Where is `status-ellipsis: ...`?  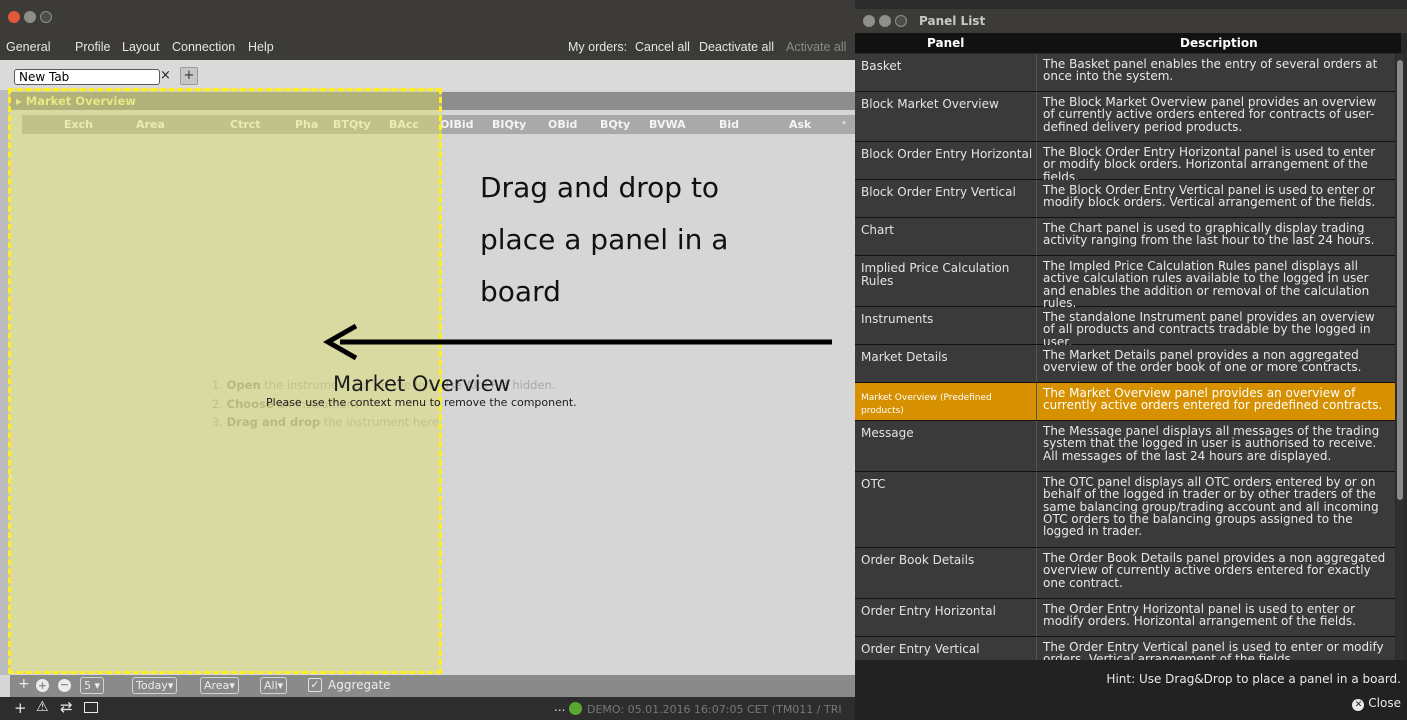 status-ellipsis: ... is located at coordinates (560, 707).